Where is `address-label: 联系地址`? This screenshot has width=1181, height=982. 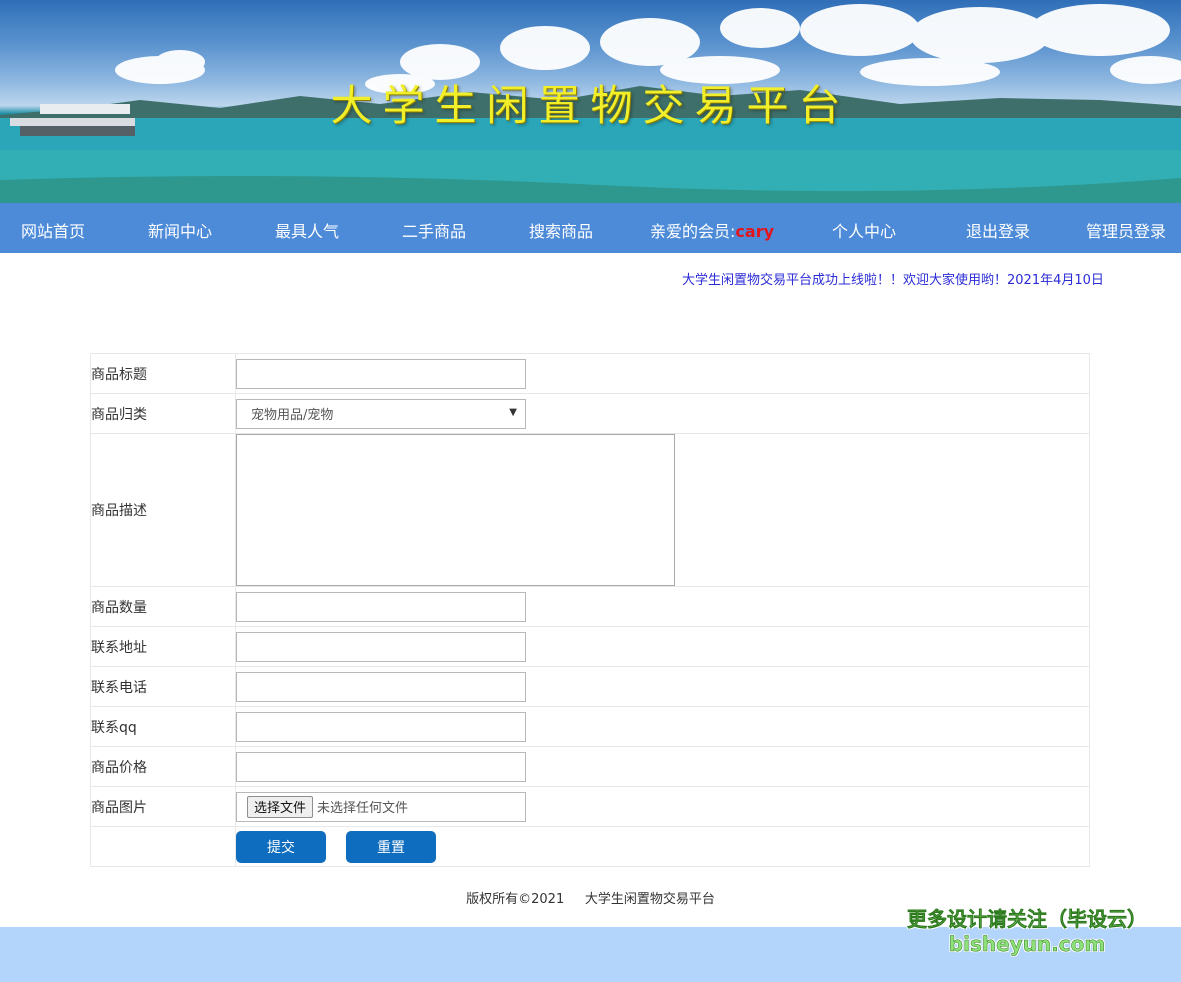
address-label: 联系地址 is located at coordinates (163, 646).